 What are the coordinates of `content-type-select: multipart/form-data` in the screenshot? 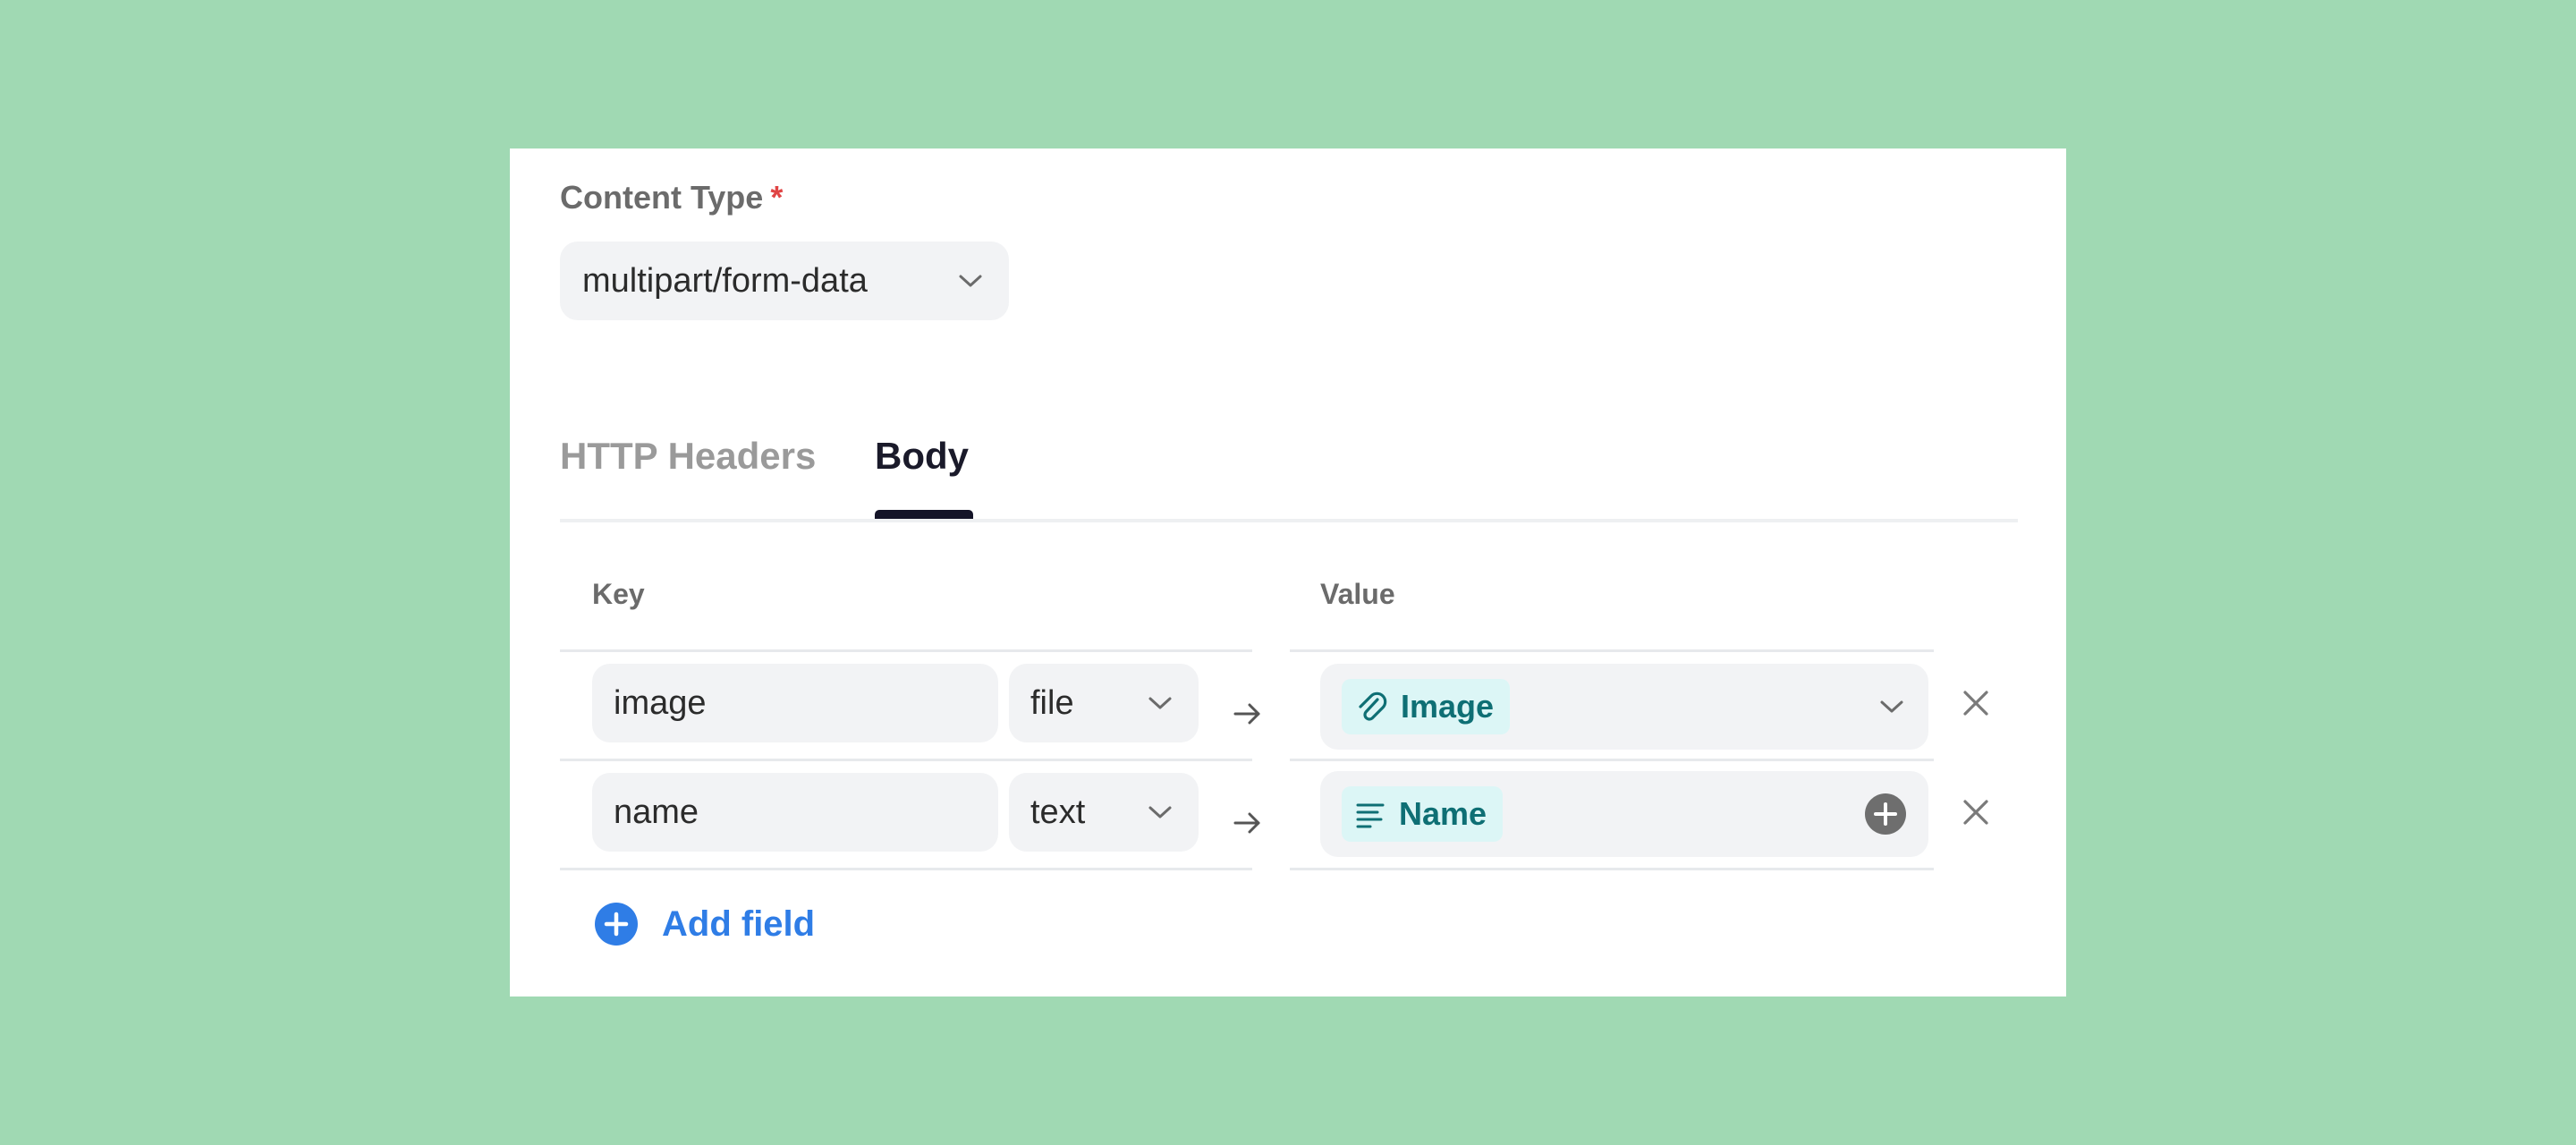 It's located at (784, 281).